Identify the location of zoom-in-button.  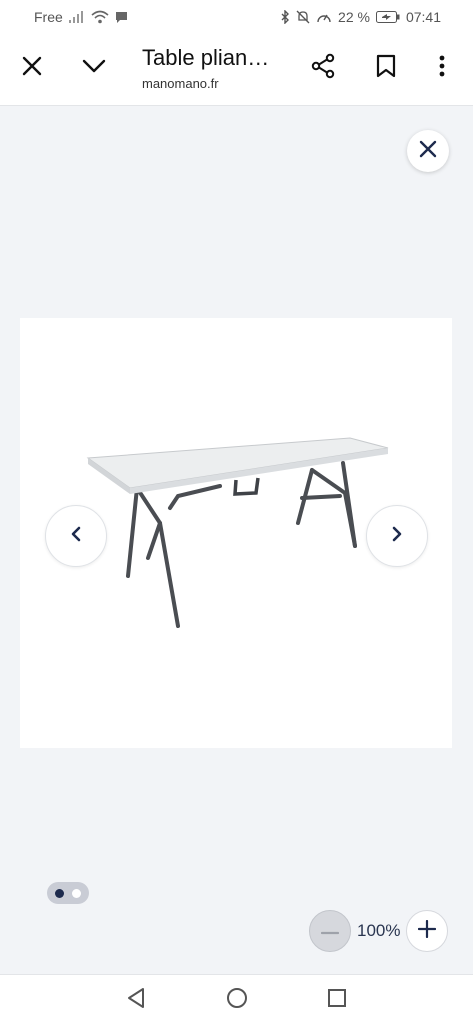
(427, 931).